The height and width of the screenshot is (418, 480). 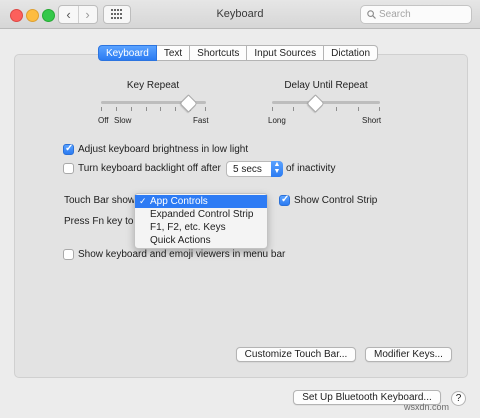 What do you see at coordinates (68, 168) in the screenshot?
I see `backlight-off-checkbox` at bounding box center [68, 168].